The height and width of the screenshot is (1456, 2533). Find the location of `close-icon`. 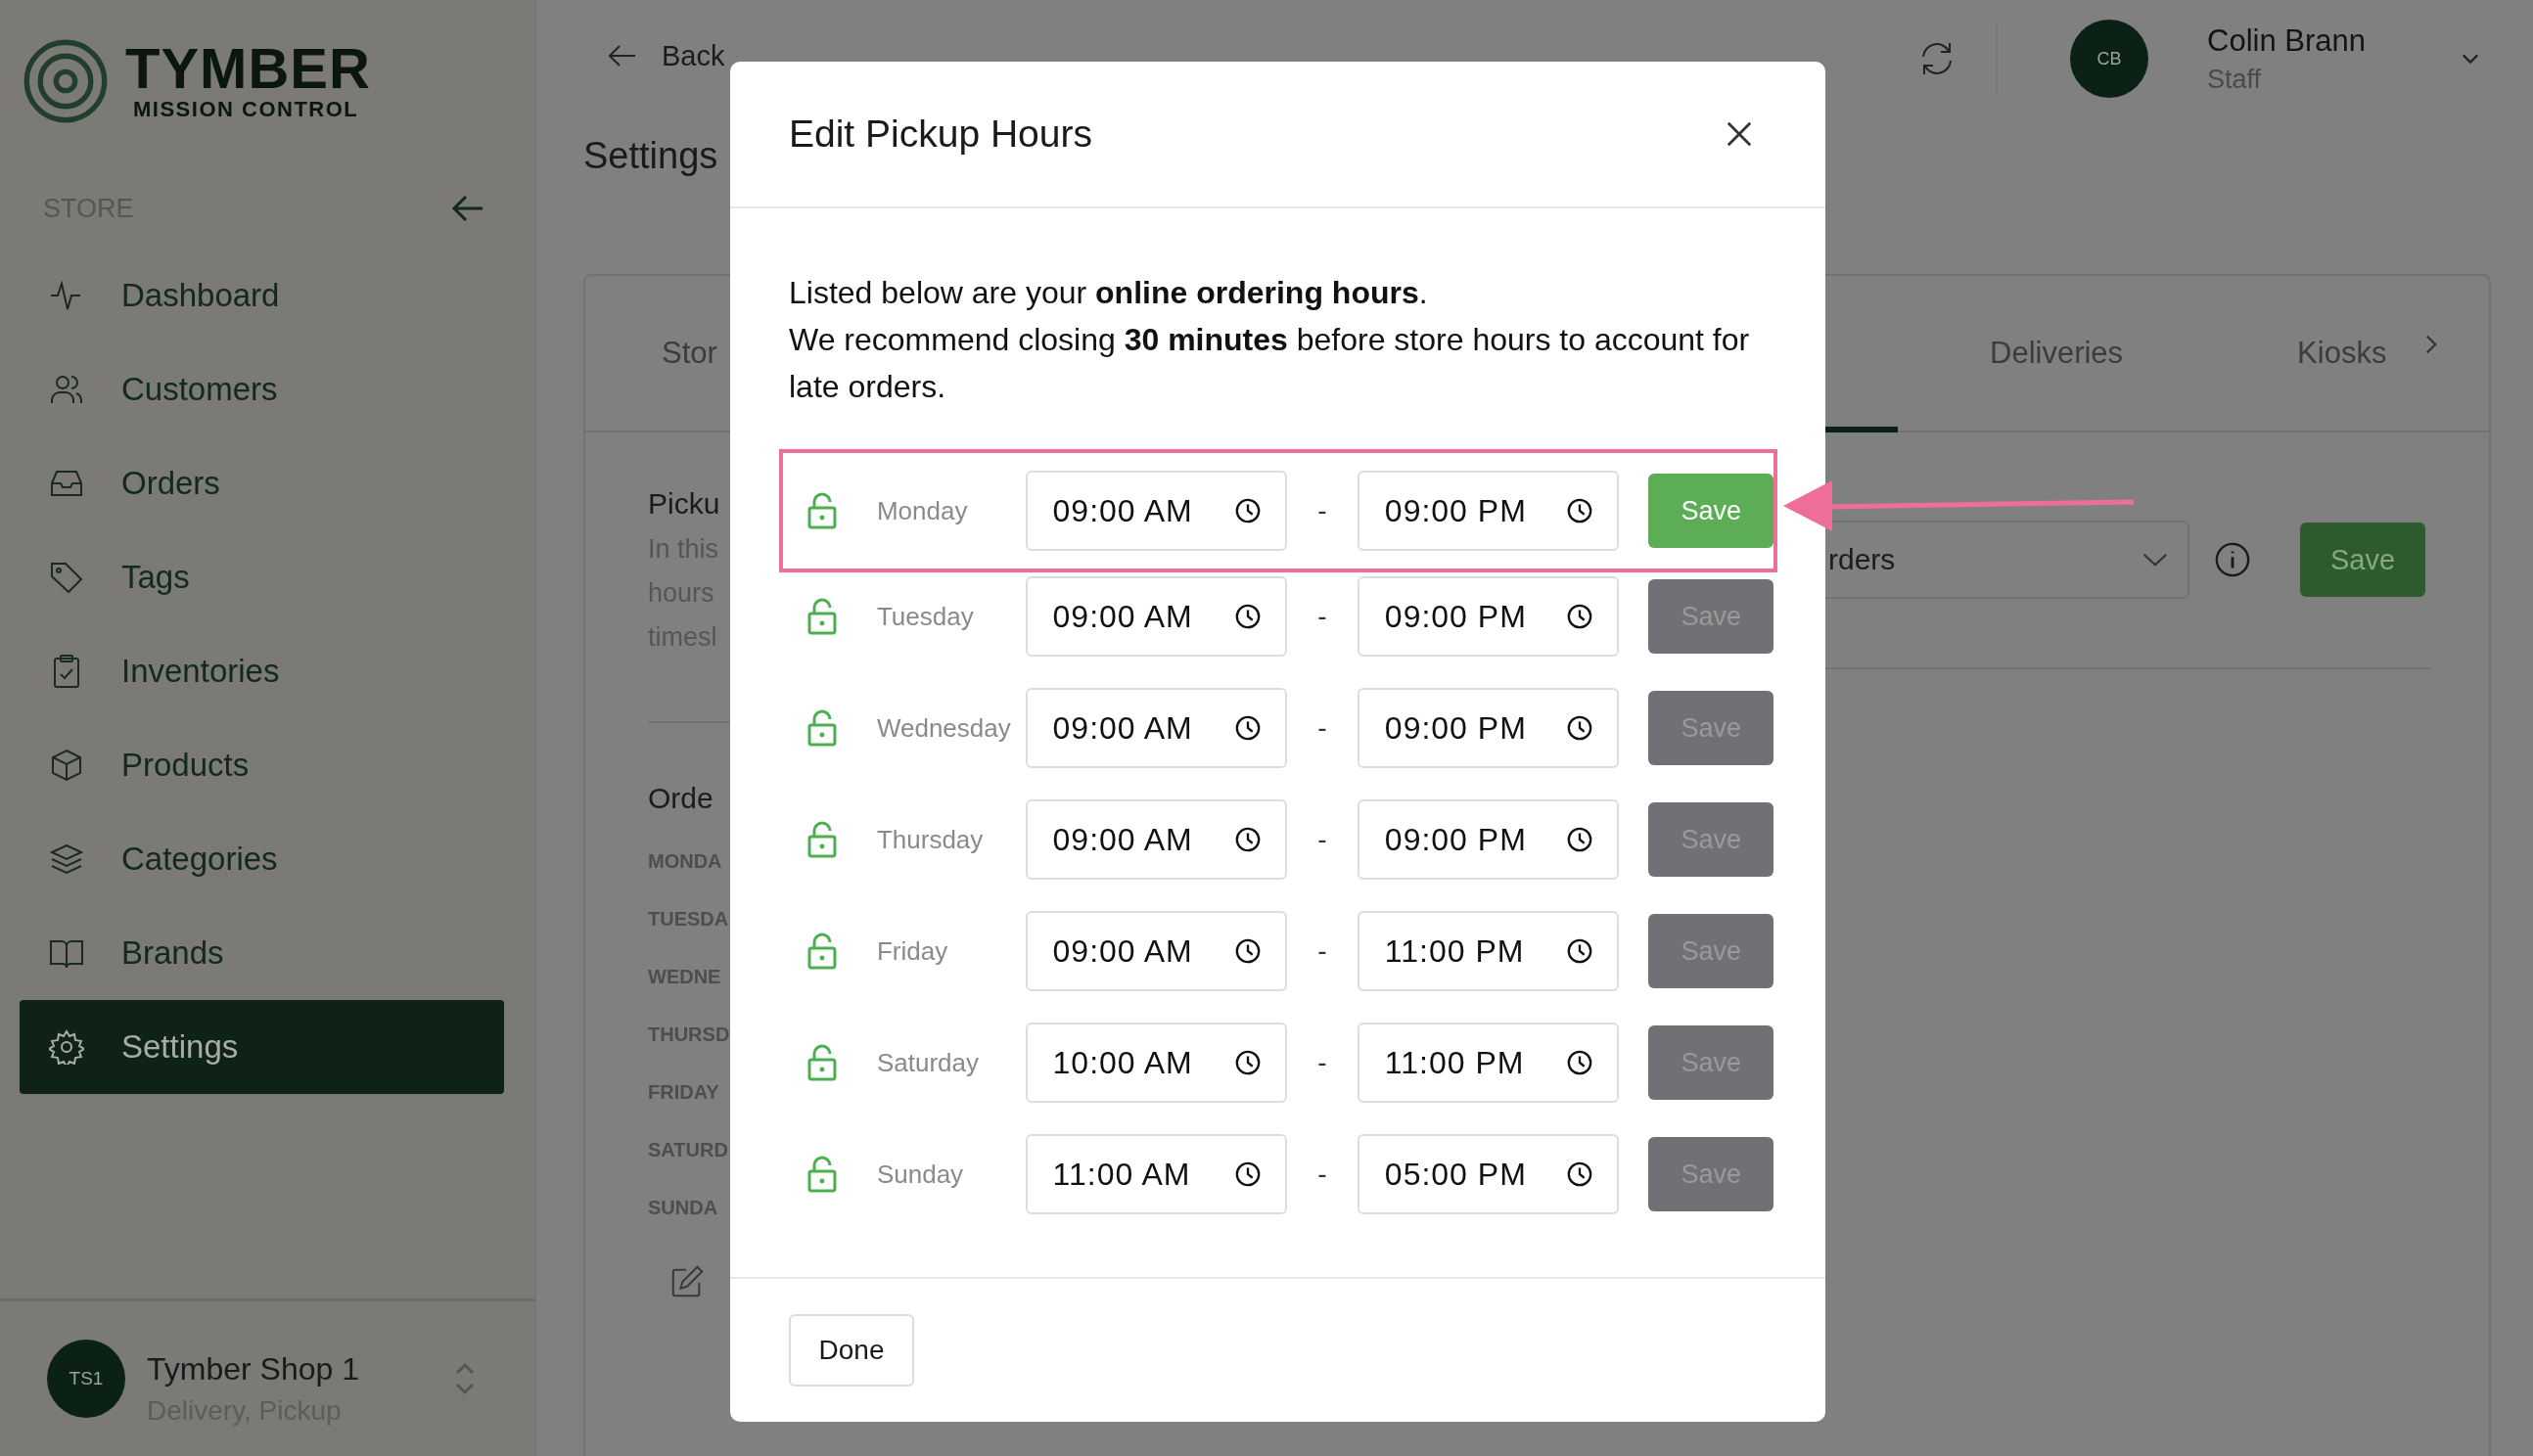

close-icon is located at coordinates (1740, 134).